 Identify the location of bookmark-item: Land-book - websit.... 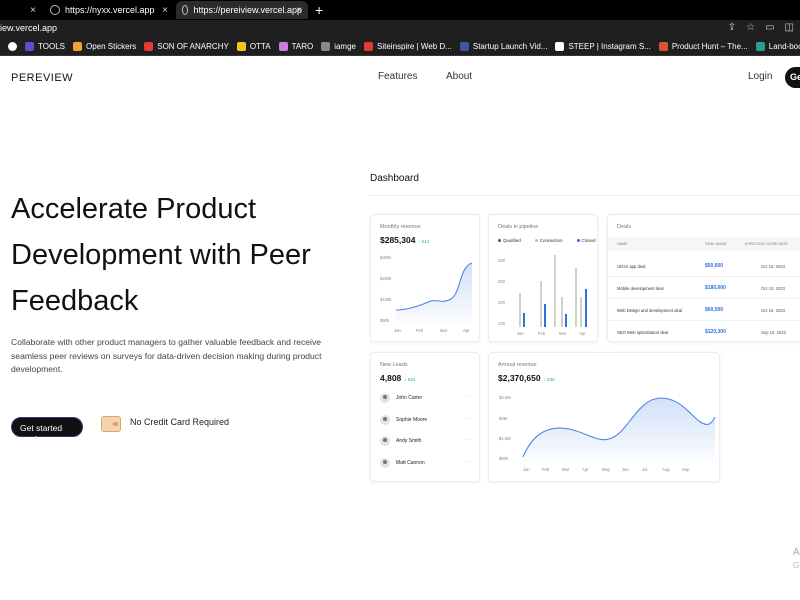
(777, 46).